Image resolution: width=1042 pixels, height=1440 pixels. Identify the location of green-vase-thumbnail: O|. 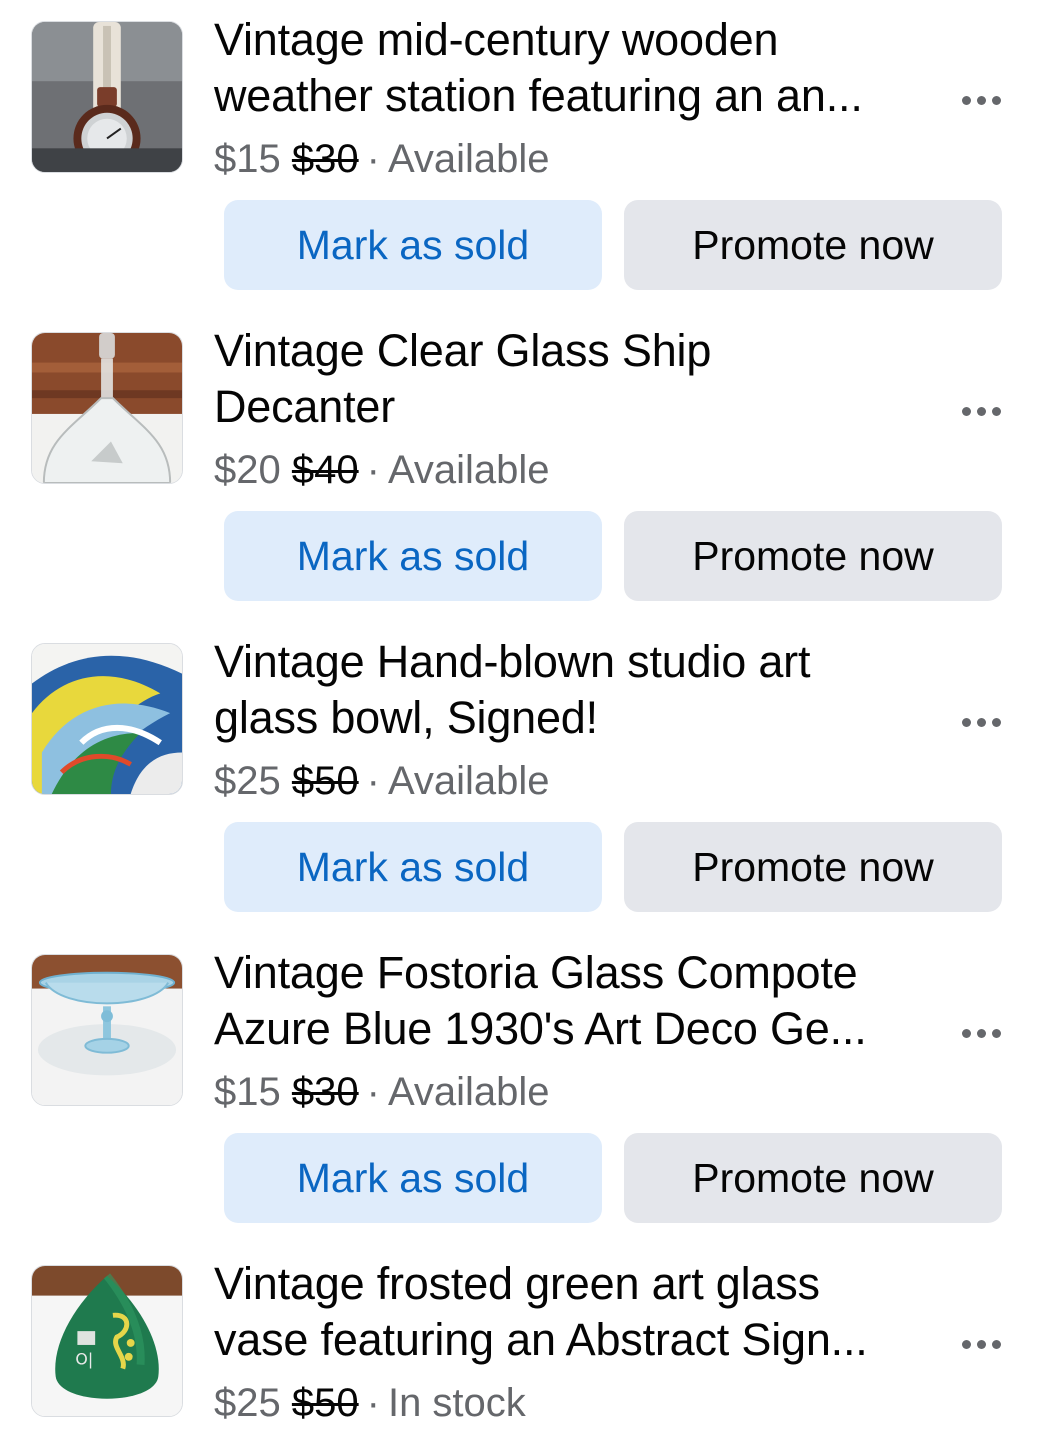
(107, 1341).